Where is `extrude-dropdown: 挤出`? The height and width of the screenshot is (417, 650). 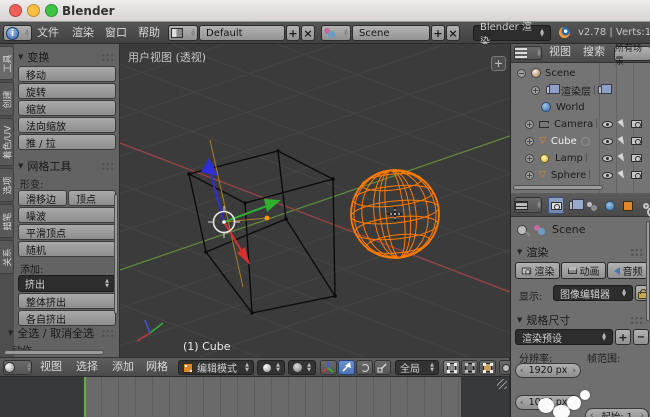 extrude-dropdown: 挤出 is located at coordinates (67, 283).